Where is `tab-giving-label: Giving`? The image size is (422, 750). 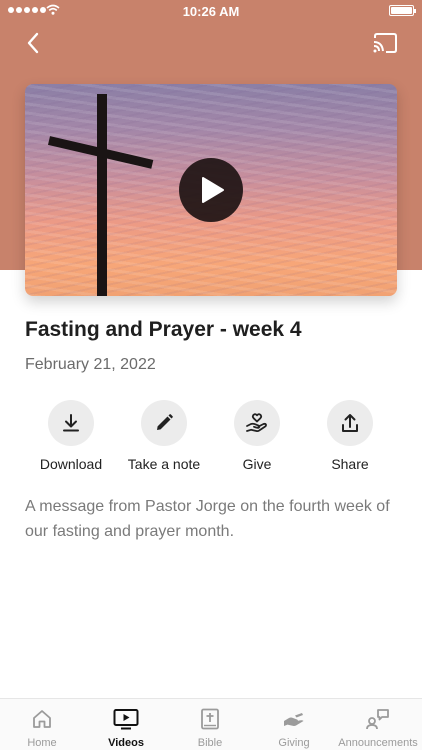
tab-giving-label: Giving is located at coordinates (294, 743).